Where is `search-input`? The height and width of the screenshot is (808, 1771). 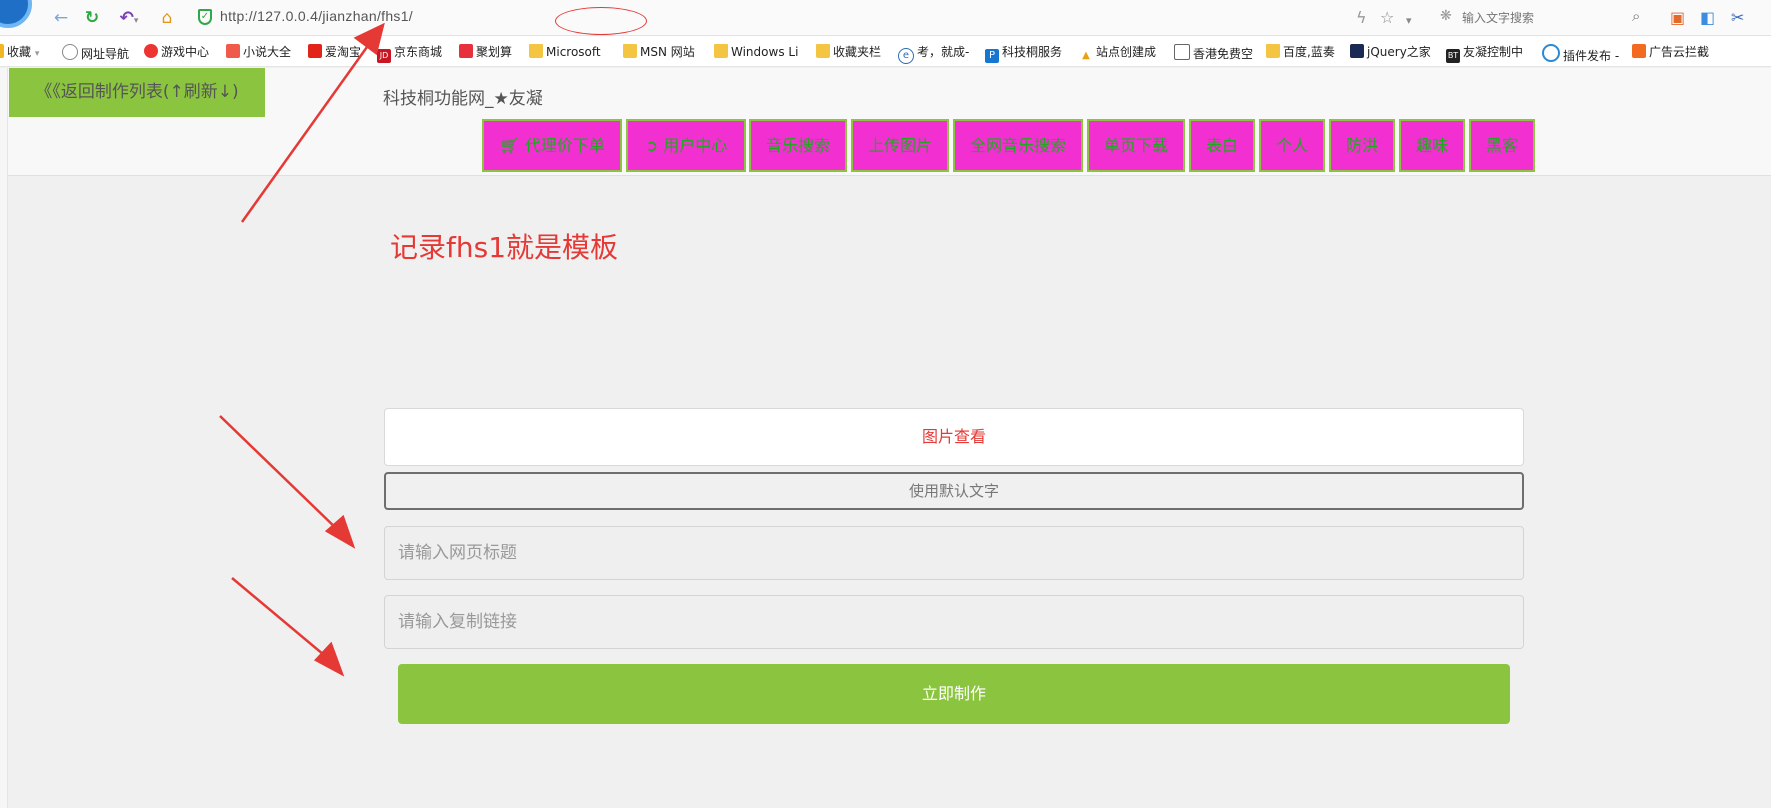
search-input is located at coordinates (1542, 18).